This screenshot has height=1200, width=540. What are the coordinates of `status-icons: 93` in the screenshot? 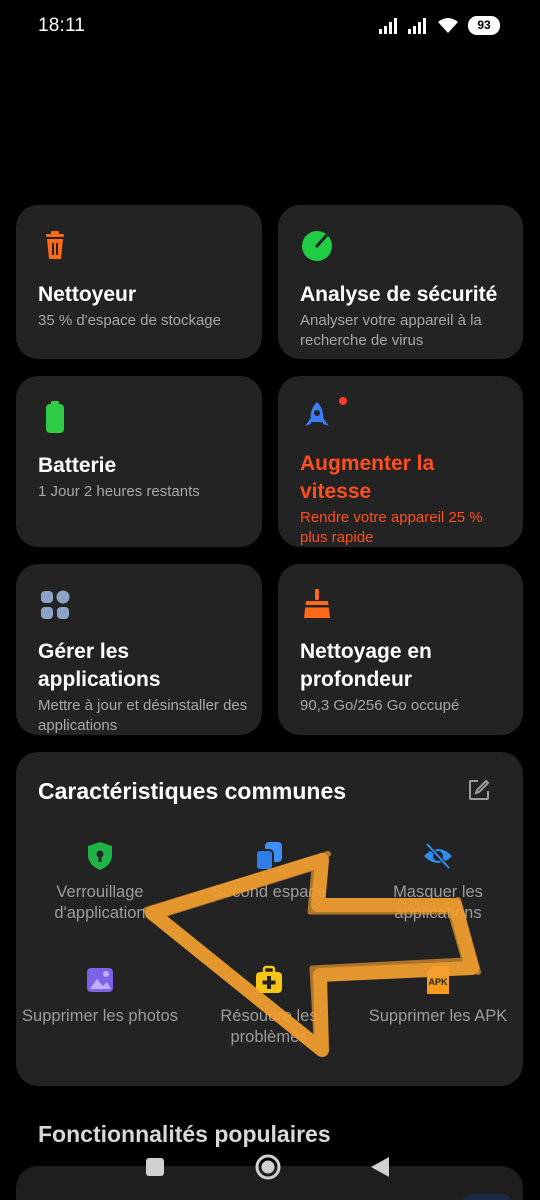 It's located at (439, 25).